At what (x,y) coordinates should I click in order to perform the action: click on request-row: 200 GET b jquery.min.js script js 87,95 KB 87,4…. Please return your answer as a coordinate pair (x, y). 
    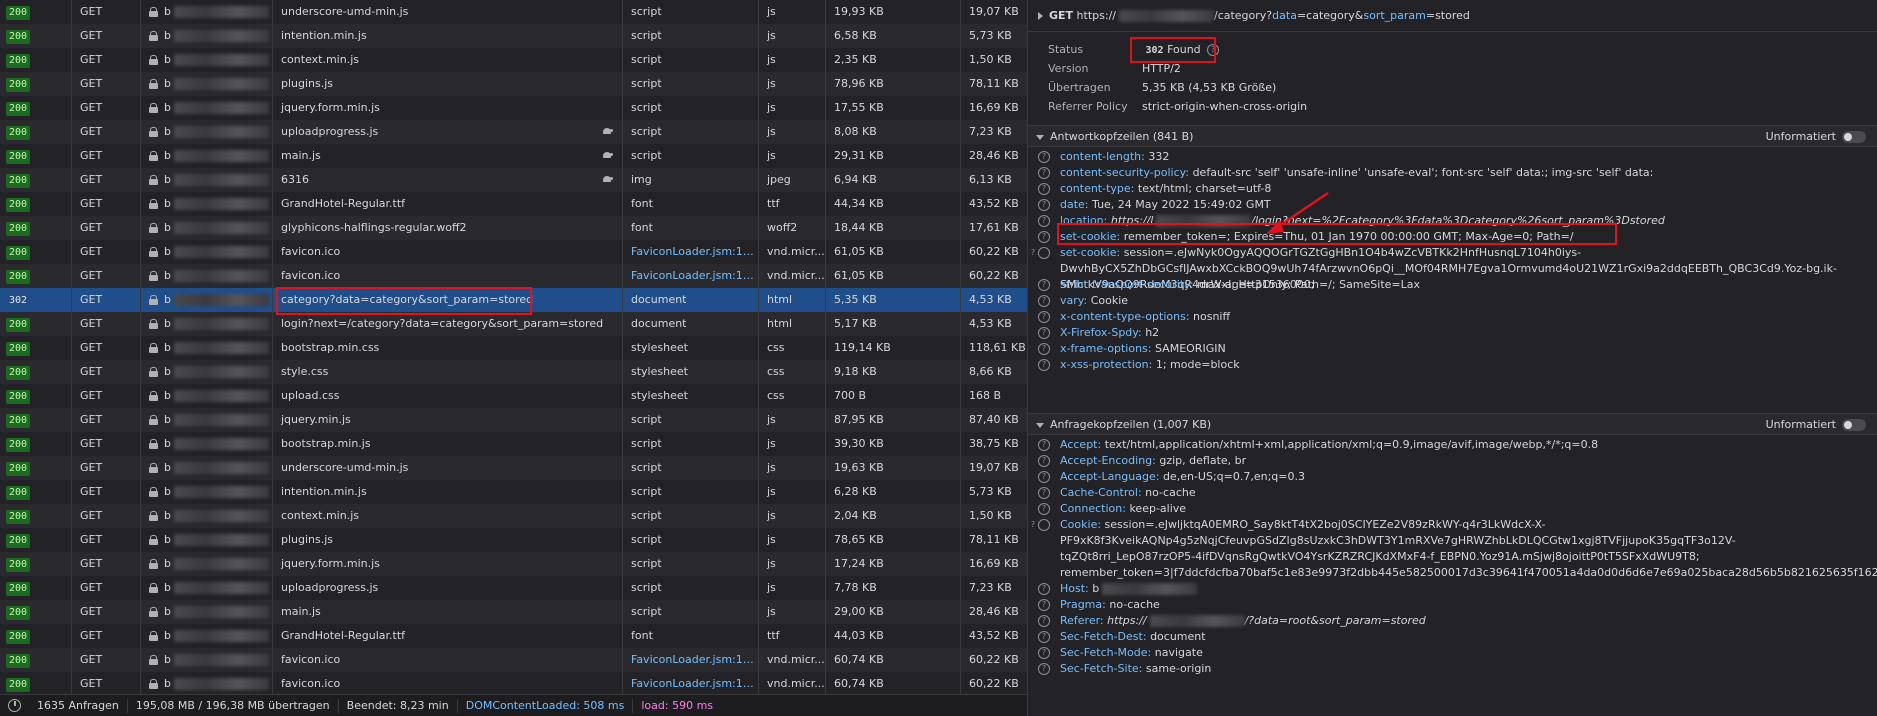
    Looking at the image, I should click on (513, 420).